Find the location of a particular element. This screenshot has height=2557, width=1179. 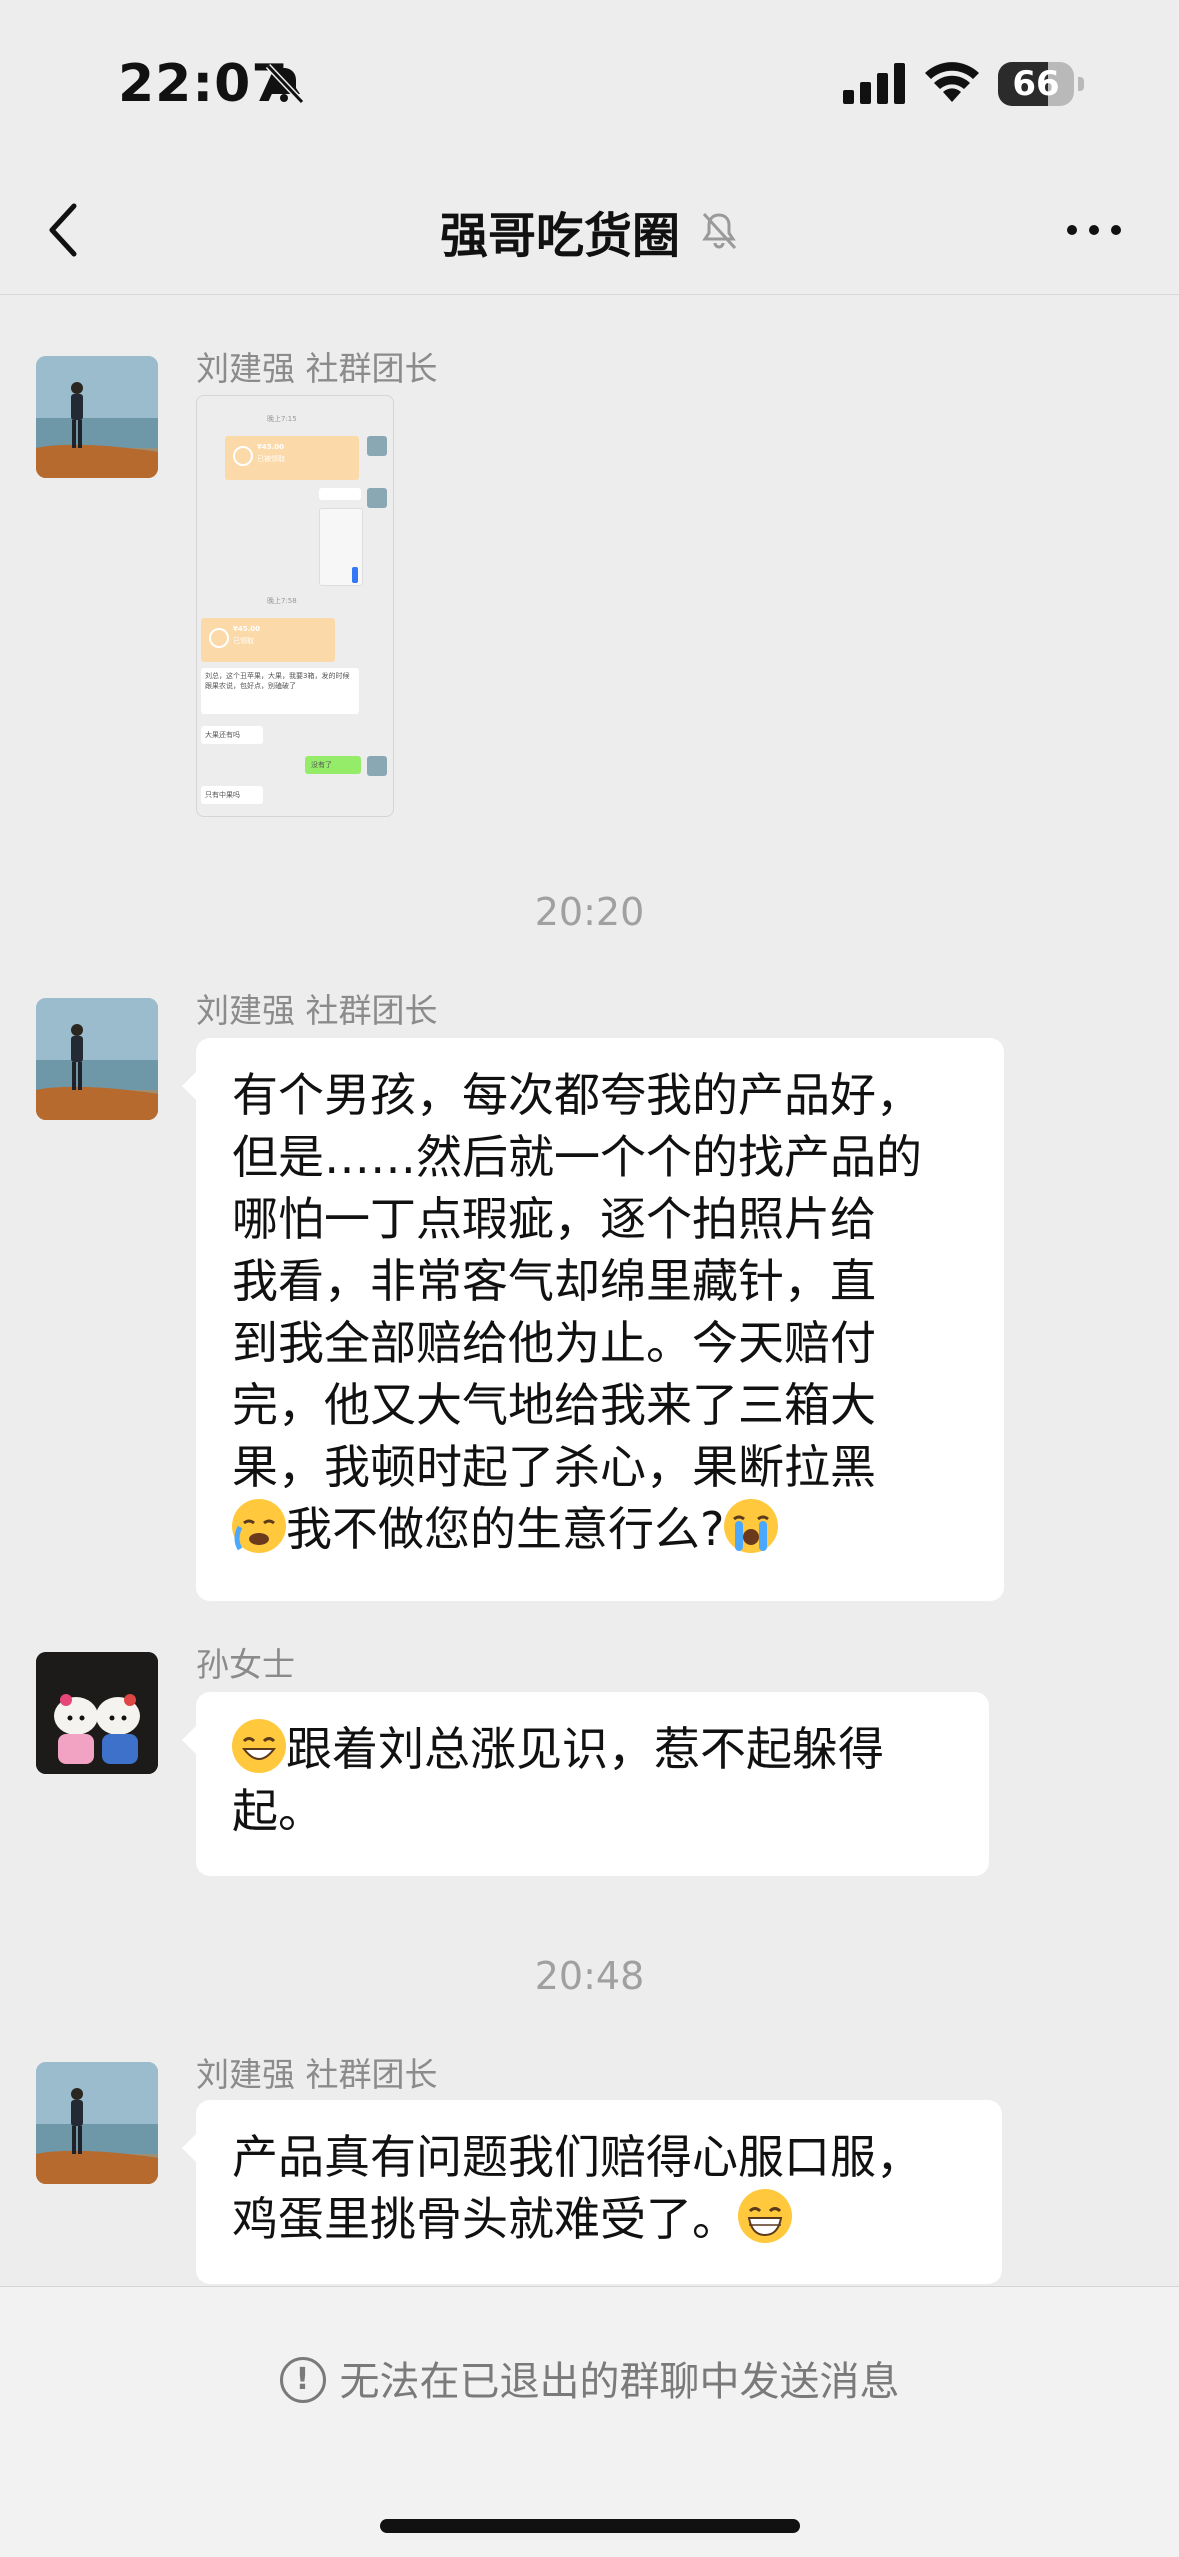

message-line: 哪怕一丁点瑕疵，逐个拍照片给 is located at coordinates (554, 1219).